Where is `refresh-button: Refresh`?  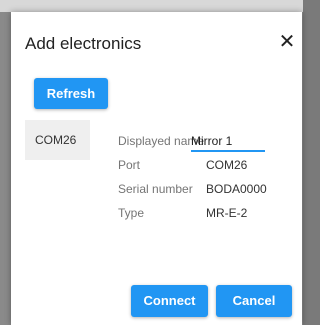 refresh-button: Refresh is located at coordinates (71, 93).